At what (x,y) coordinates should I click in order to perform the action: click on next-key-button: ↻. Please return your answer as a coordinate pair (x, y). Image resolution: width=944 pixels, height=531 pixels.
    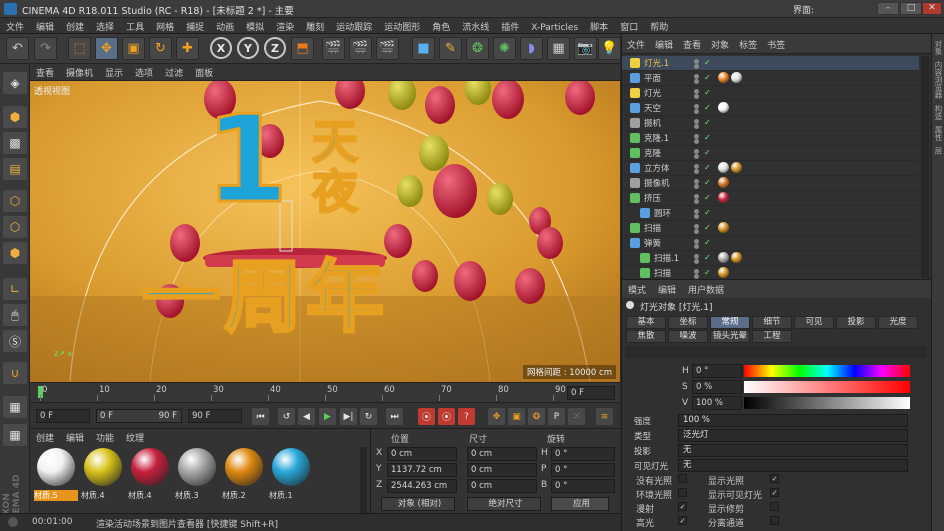
    Looking at the image, I should click on (368, 416).